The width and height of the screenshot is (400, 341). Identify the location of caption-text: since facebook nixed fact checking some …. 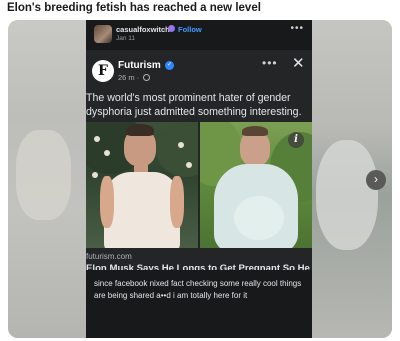
(198, 289).